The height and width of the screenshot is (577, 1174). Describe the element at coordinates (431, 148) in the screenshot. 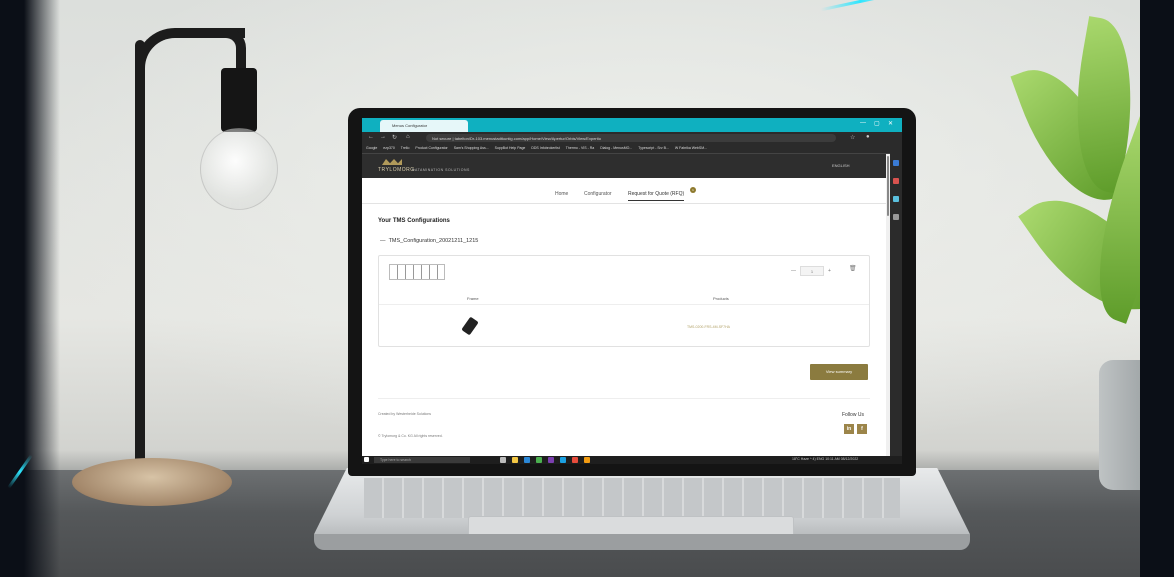

I see `bookmark: Product Configurator` at that location.